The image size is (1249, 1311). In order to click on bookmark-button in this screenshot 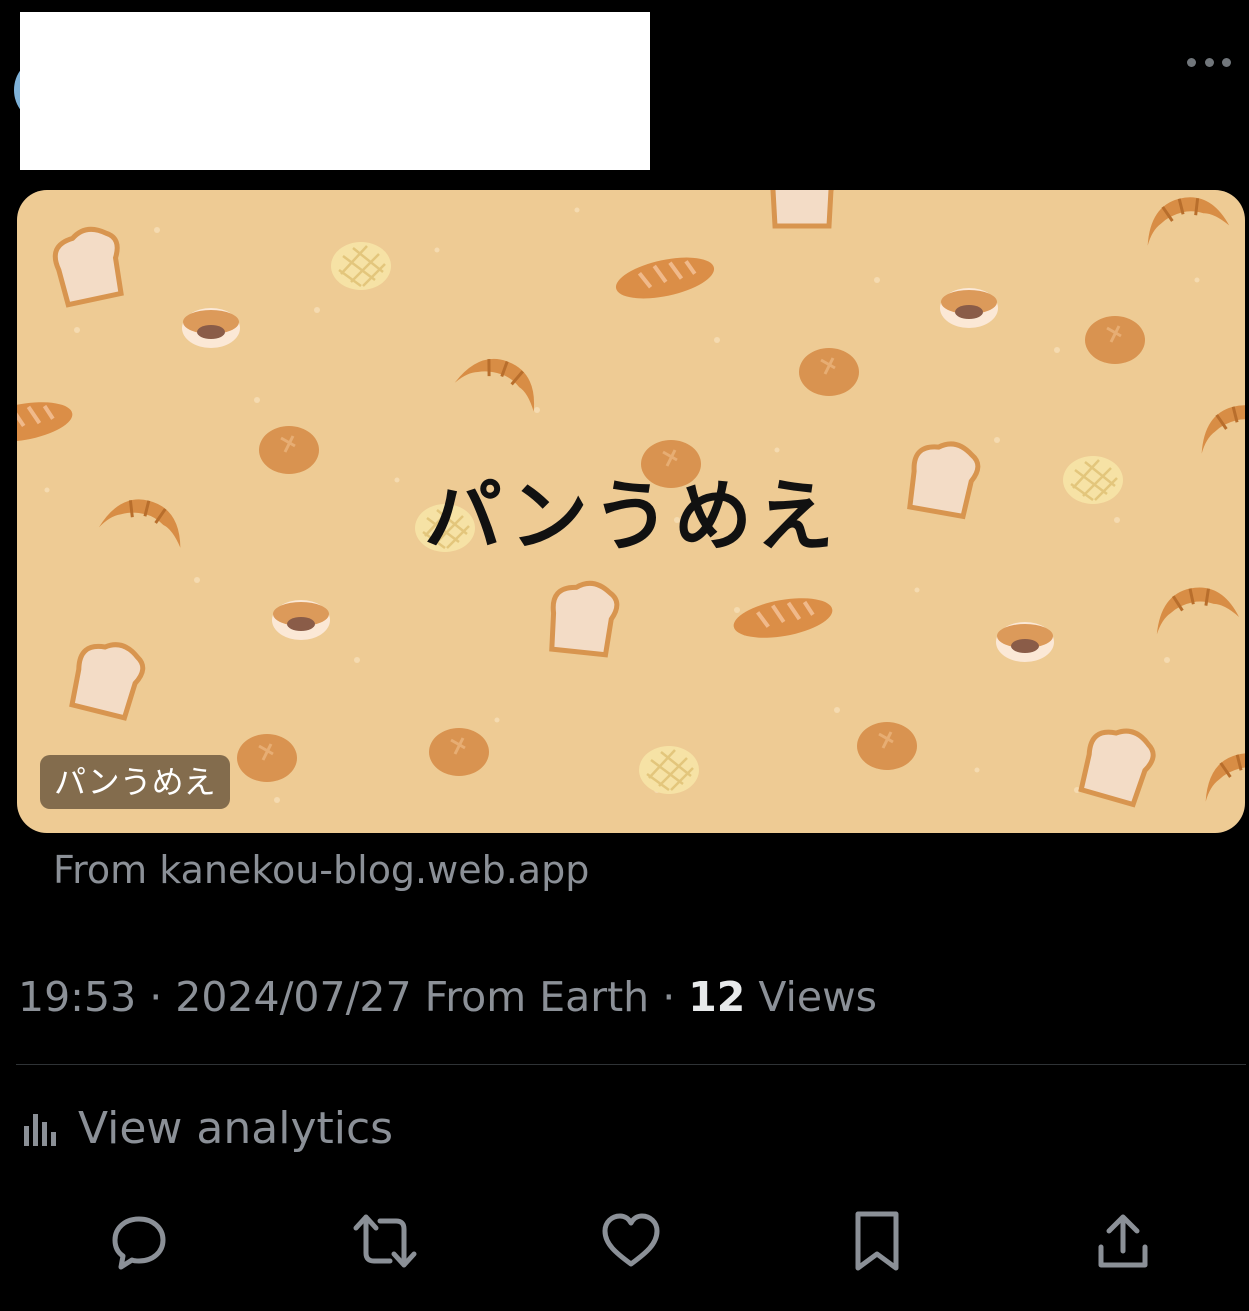, I will do `click(877, 1241)`.